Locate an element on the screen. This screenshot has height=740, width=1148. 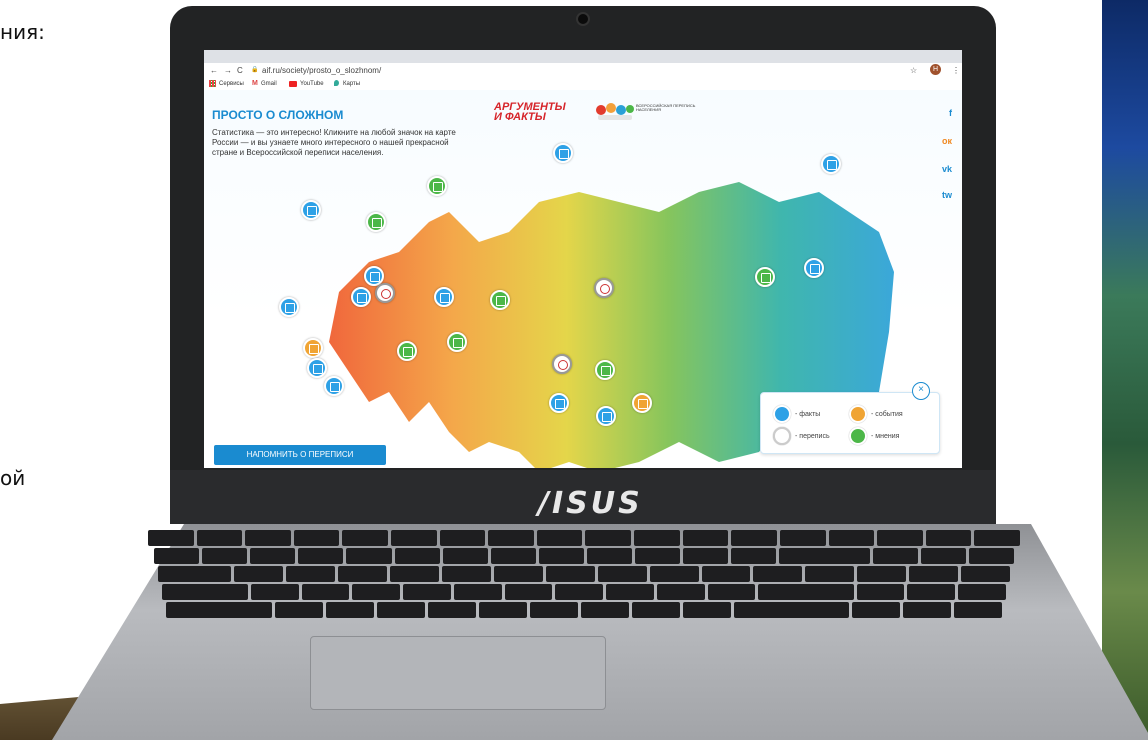
legend-census-icon is located at coordinates (782, 436).